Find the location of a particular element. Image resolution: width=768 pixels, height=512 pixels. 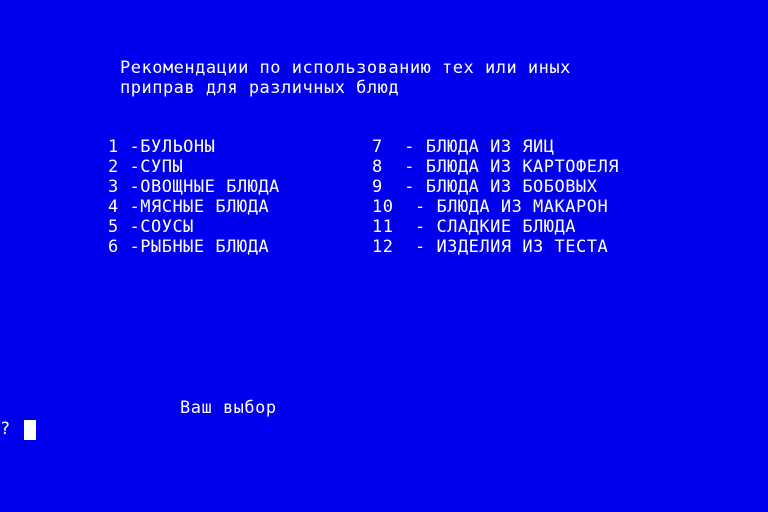

menu-item-2: 2 -СУПЫ is located at coordinates (194, 167).